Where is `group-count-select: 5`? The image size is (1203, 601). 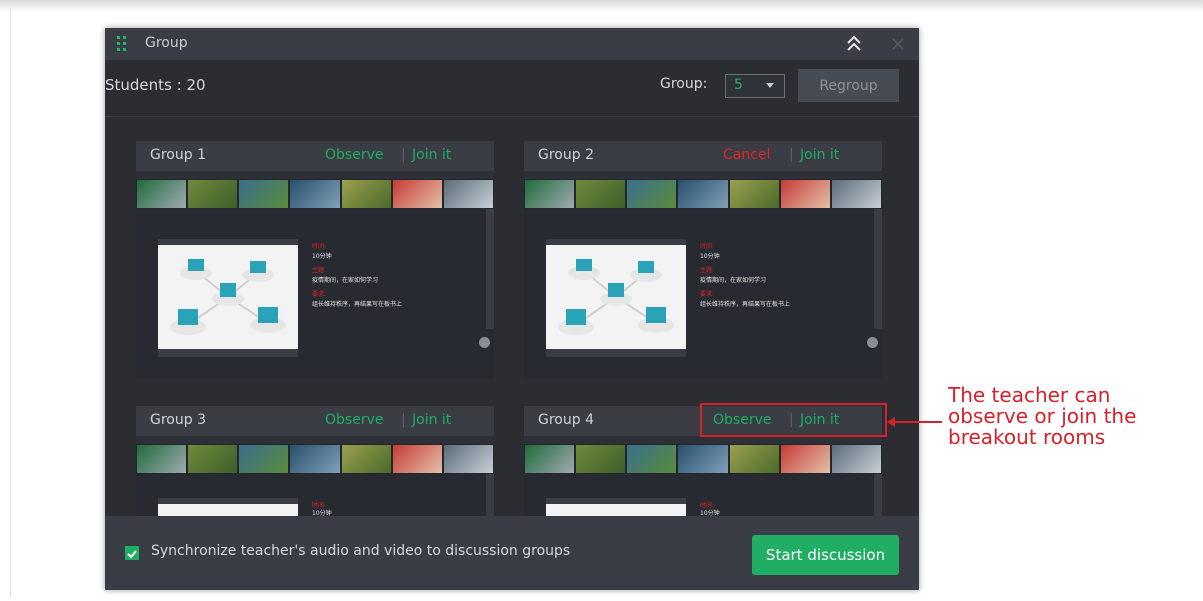 group-count-select: 5 is located at coordinates (755, 86).